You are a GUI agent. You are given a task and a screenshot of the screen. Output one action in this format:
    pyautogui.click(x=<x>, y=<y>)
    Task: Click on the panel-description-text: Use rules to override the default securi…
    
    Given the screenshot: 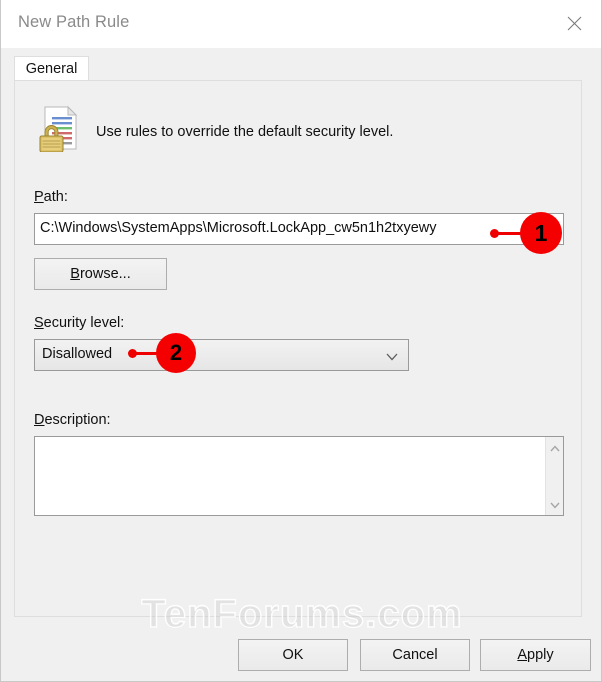 What is the action you would take?
    pyautogui.click(x=245, y=132)
    